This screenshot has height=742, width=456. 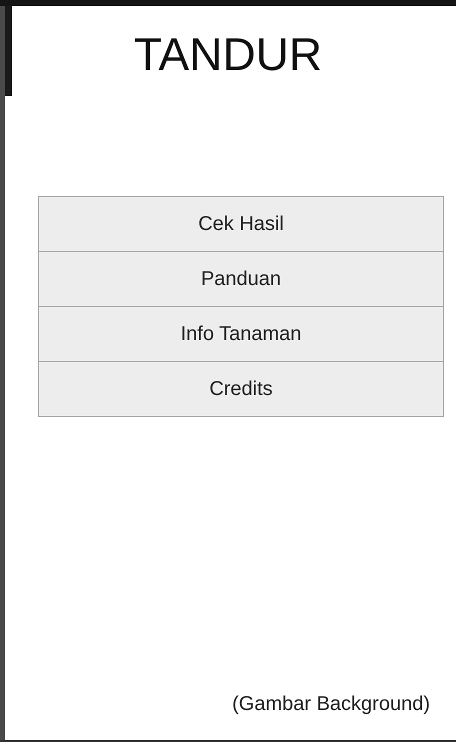 What do you see at coordinates (241, 224) in the screenshot?
I see `menu-button: Cek Hasil` at bounding box center [241, 224].